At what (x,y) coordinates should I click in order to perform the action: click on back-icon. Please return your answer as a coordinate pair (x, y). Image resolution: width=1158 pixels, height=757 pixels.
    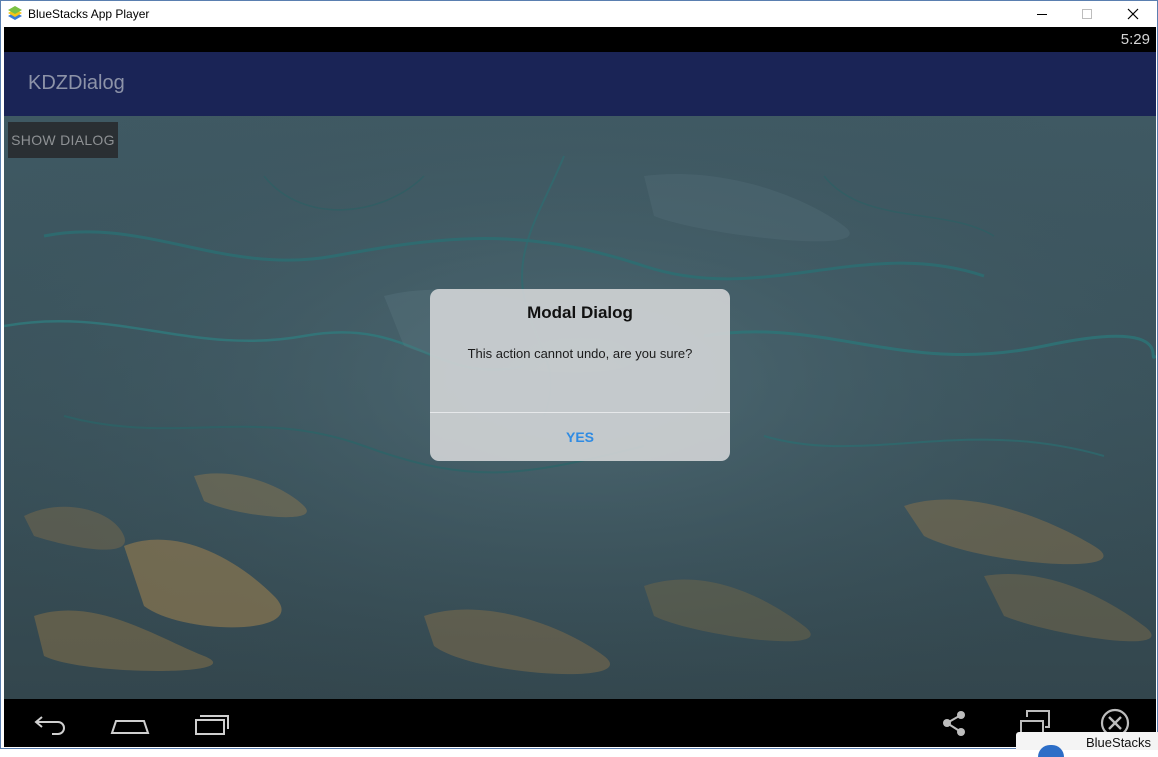
    Looking at the image, I should click on (49, 725).